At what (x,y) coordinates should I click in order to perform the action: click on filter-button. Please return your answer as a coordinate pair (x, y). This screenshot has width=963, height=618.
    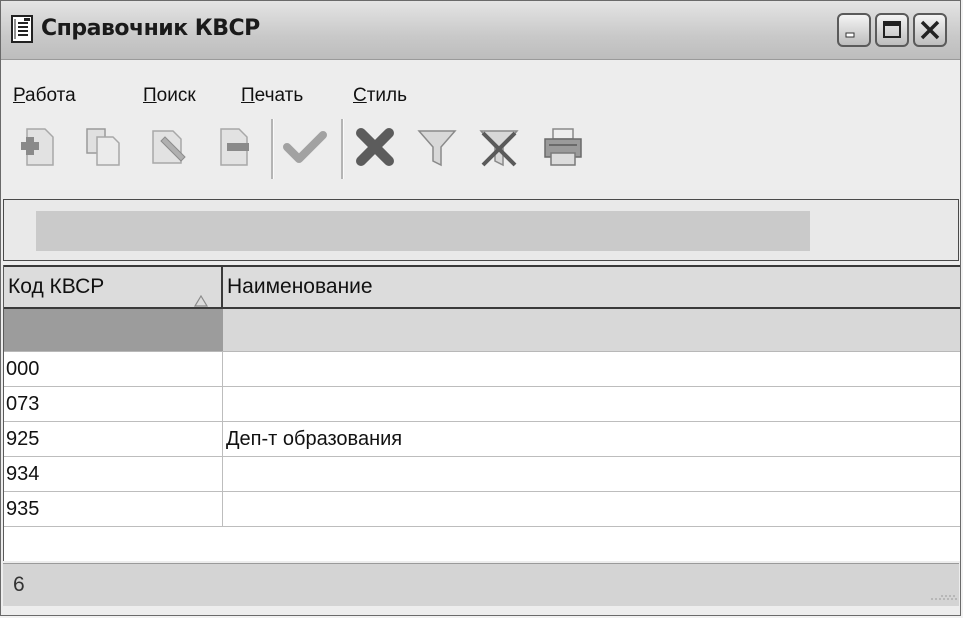
    Looking at the image, I should click on (437, 147).